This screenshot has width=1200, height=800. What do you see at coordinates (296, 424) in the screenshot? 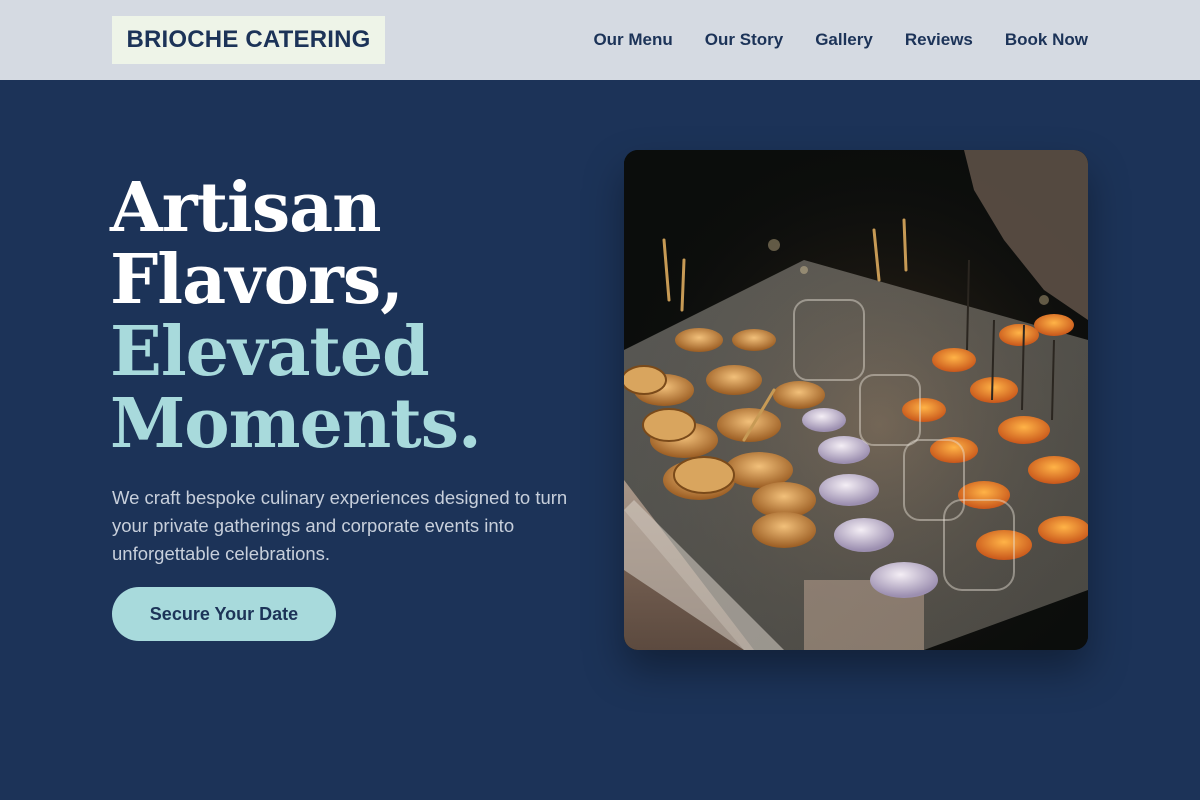
I see `hero-title-line-4: Moments.` at bounding box center [296, 424].